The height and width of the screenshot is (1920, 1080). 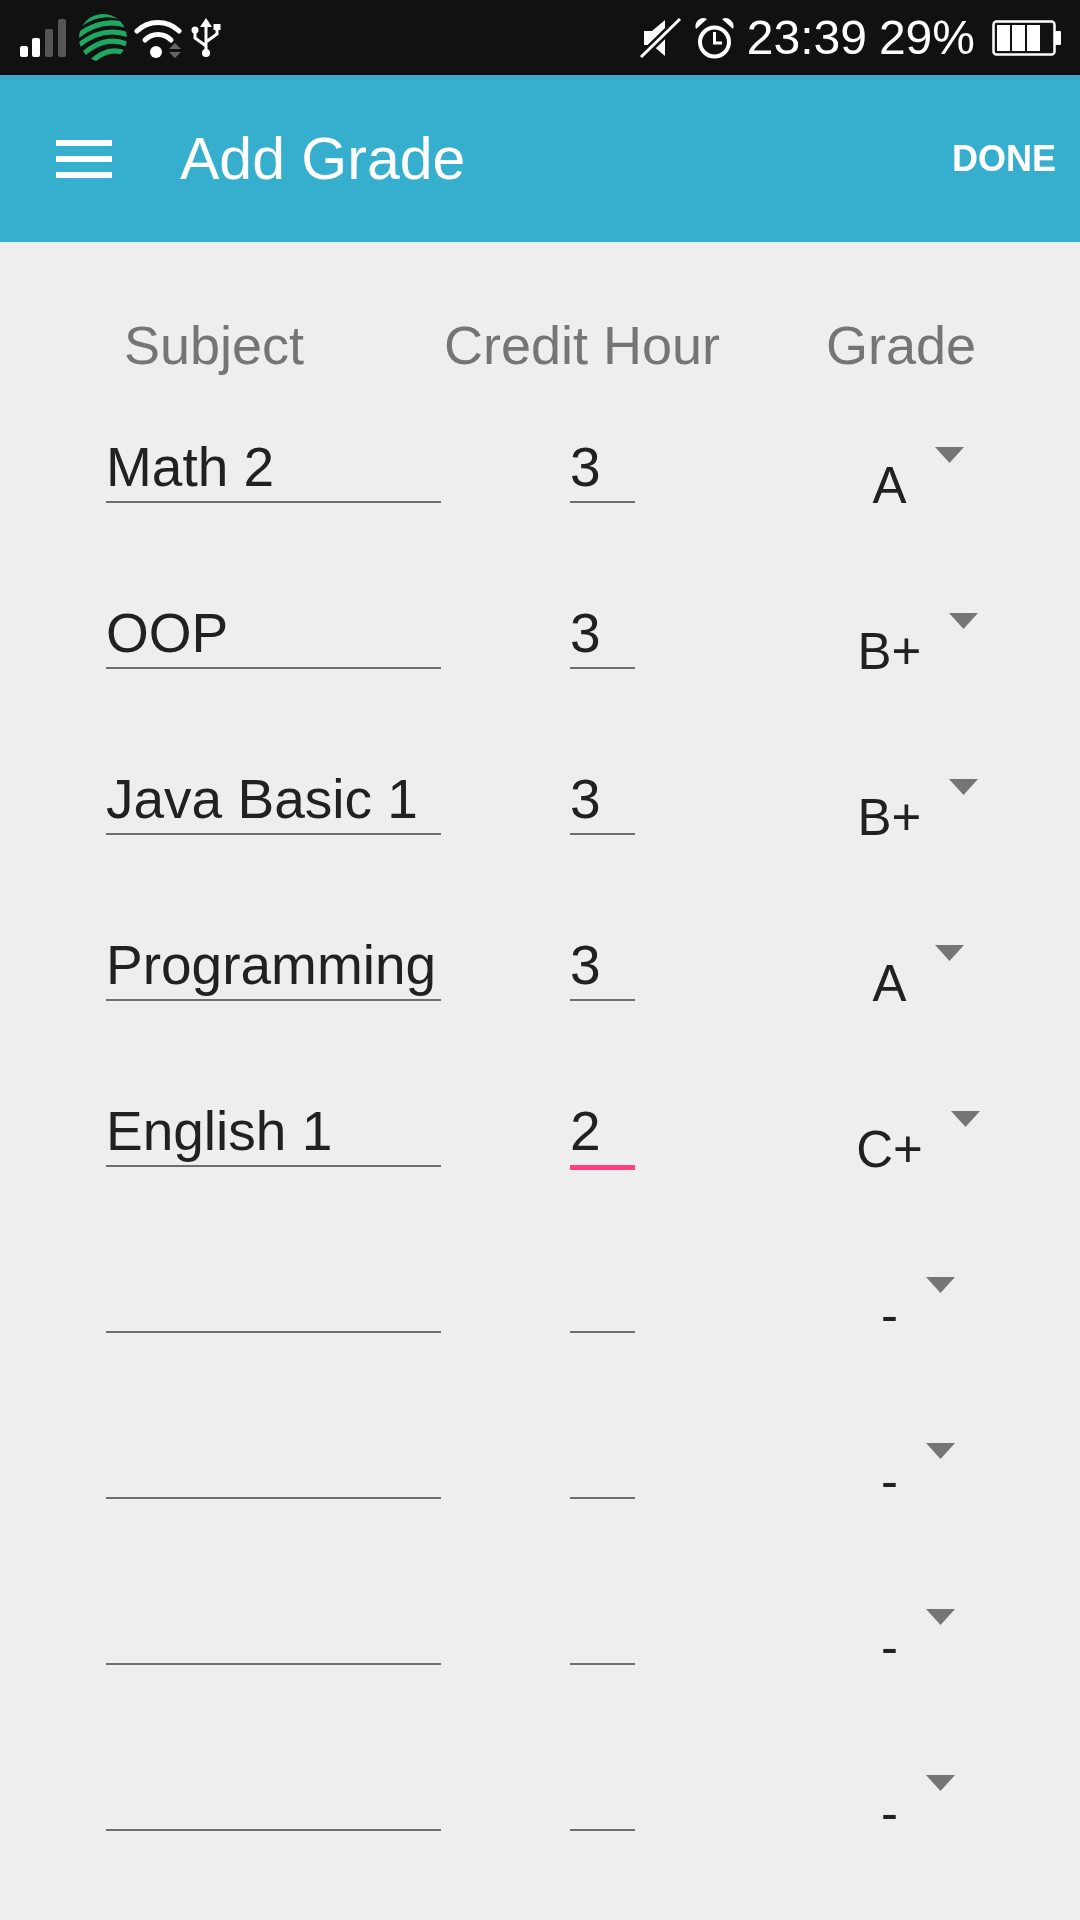 What do you see at coordinates (273, 635) in the screenshot?
I see `subject-field: OOP` at bounding box center [273, 635].